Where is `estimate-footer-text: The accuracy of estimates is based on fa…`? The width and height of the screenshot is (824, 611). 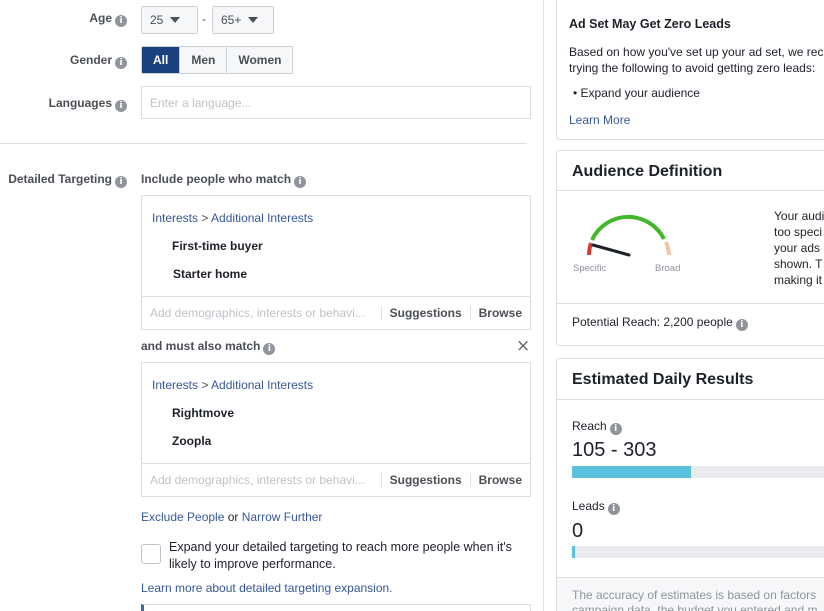 estimate-footer-text: The accuracy of estimates is based on fa… is located at coordinates (695, 599).